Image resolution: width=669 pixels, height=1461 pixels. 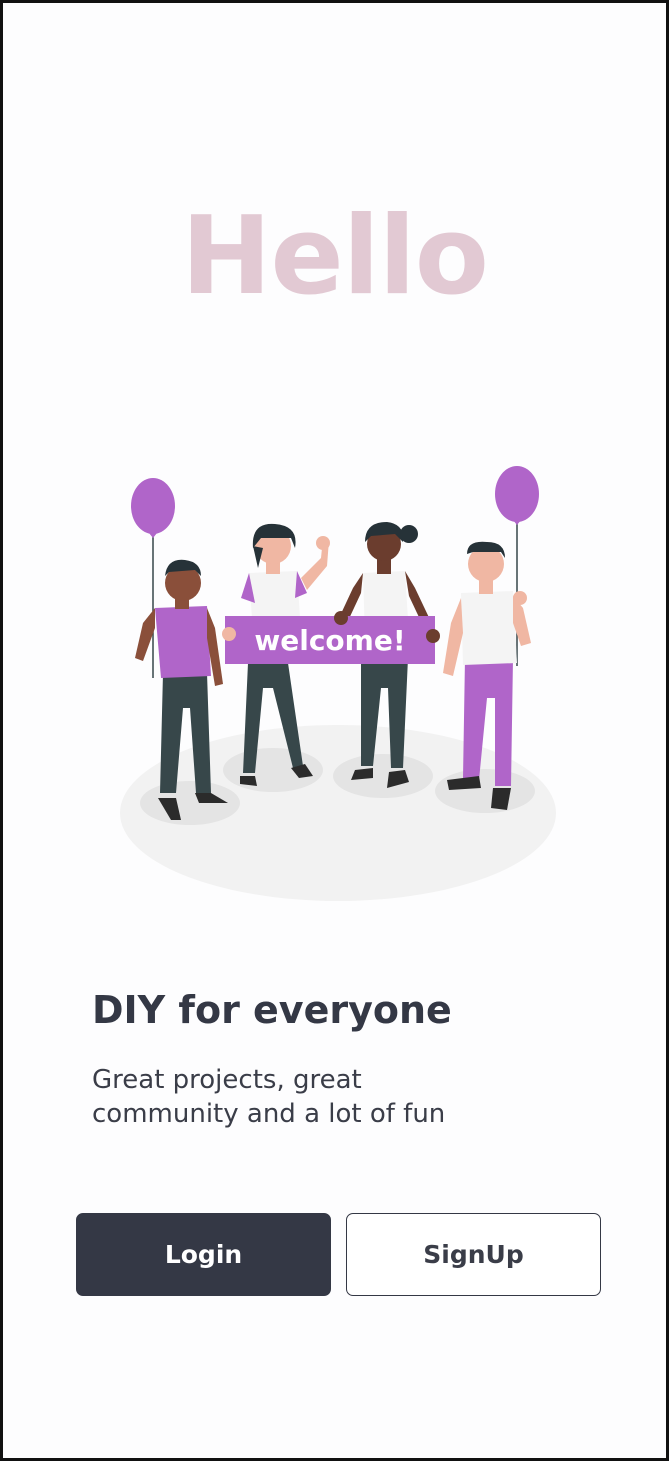 What do you see at coordinates (473, 1254) in the screenshot?
I see `signup-button: SignUp` at bounding box center [473, 1254].